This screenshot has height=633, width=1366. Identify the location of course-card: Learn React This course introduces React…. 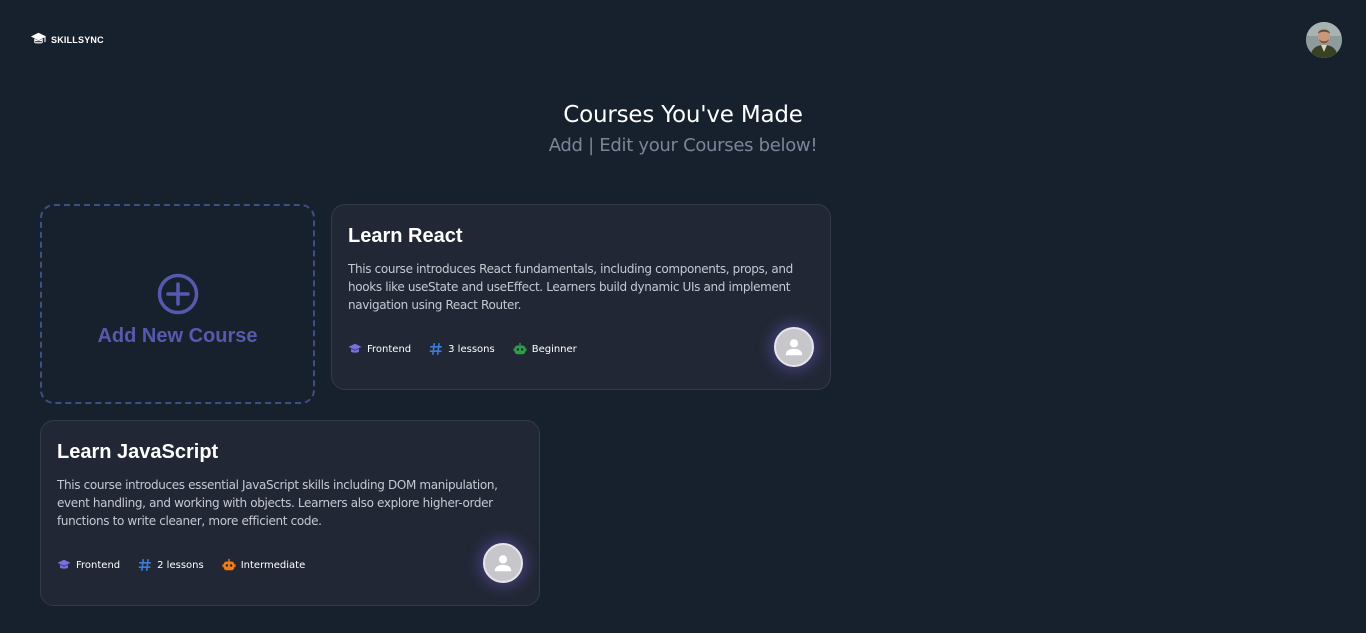
(581, 297).